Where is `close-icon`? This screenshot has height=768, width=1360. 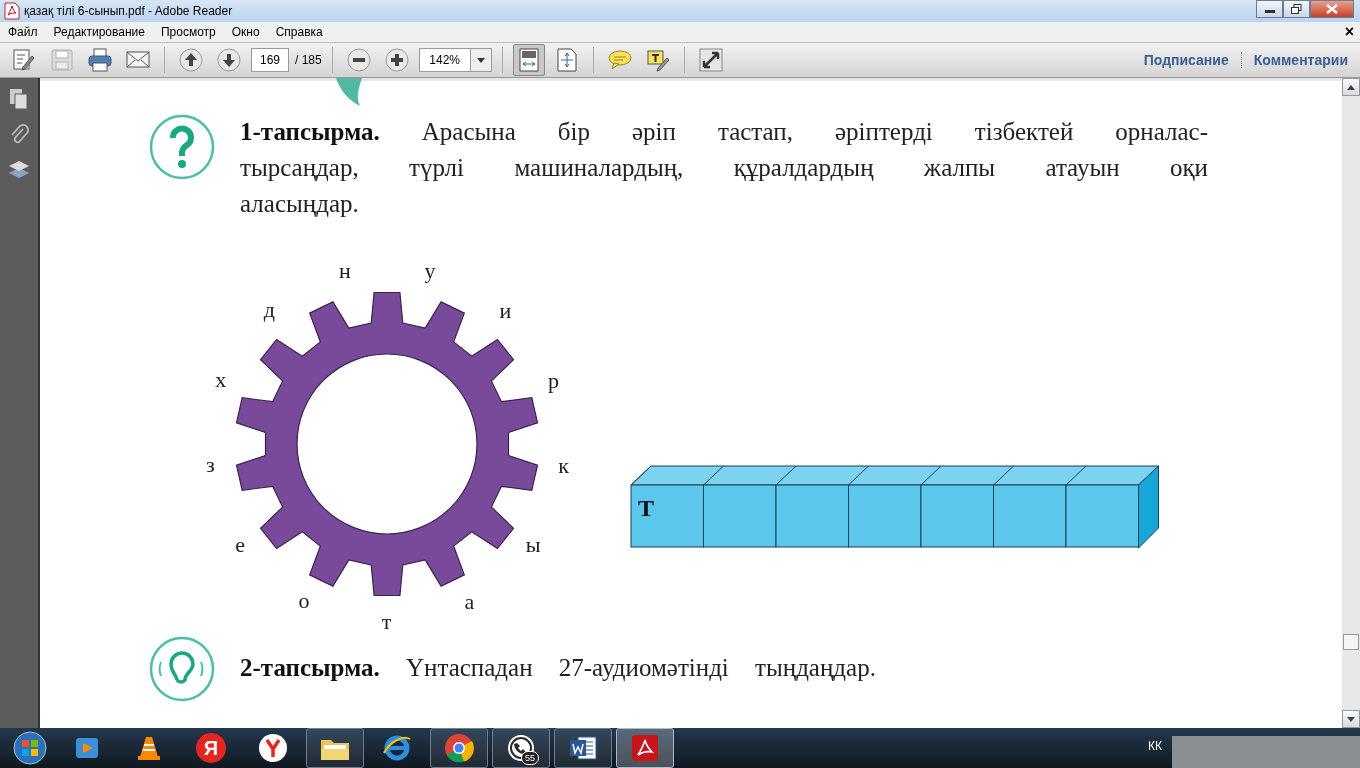 close-icon is located at coordinates (1332, 9).